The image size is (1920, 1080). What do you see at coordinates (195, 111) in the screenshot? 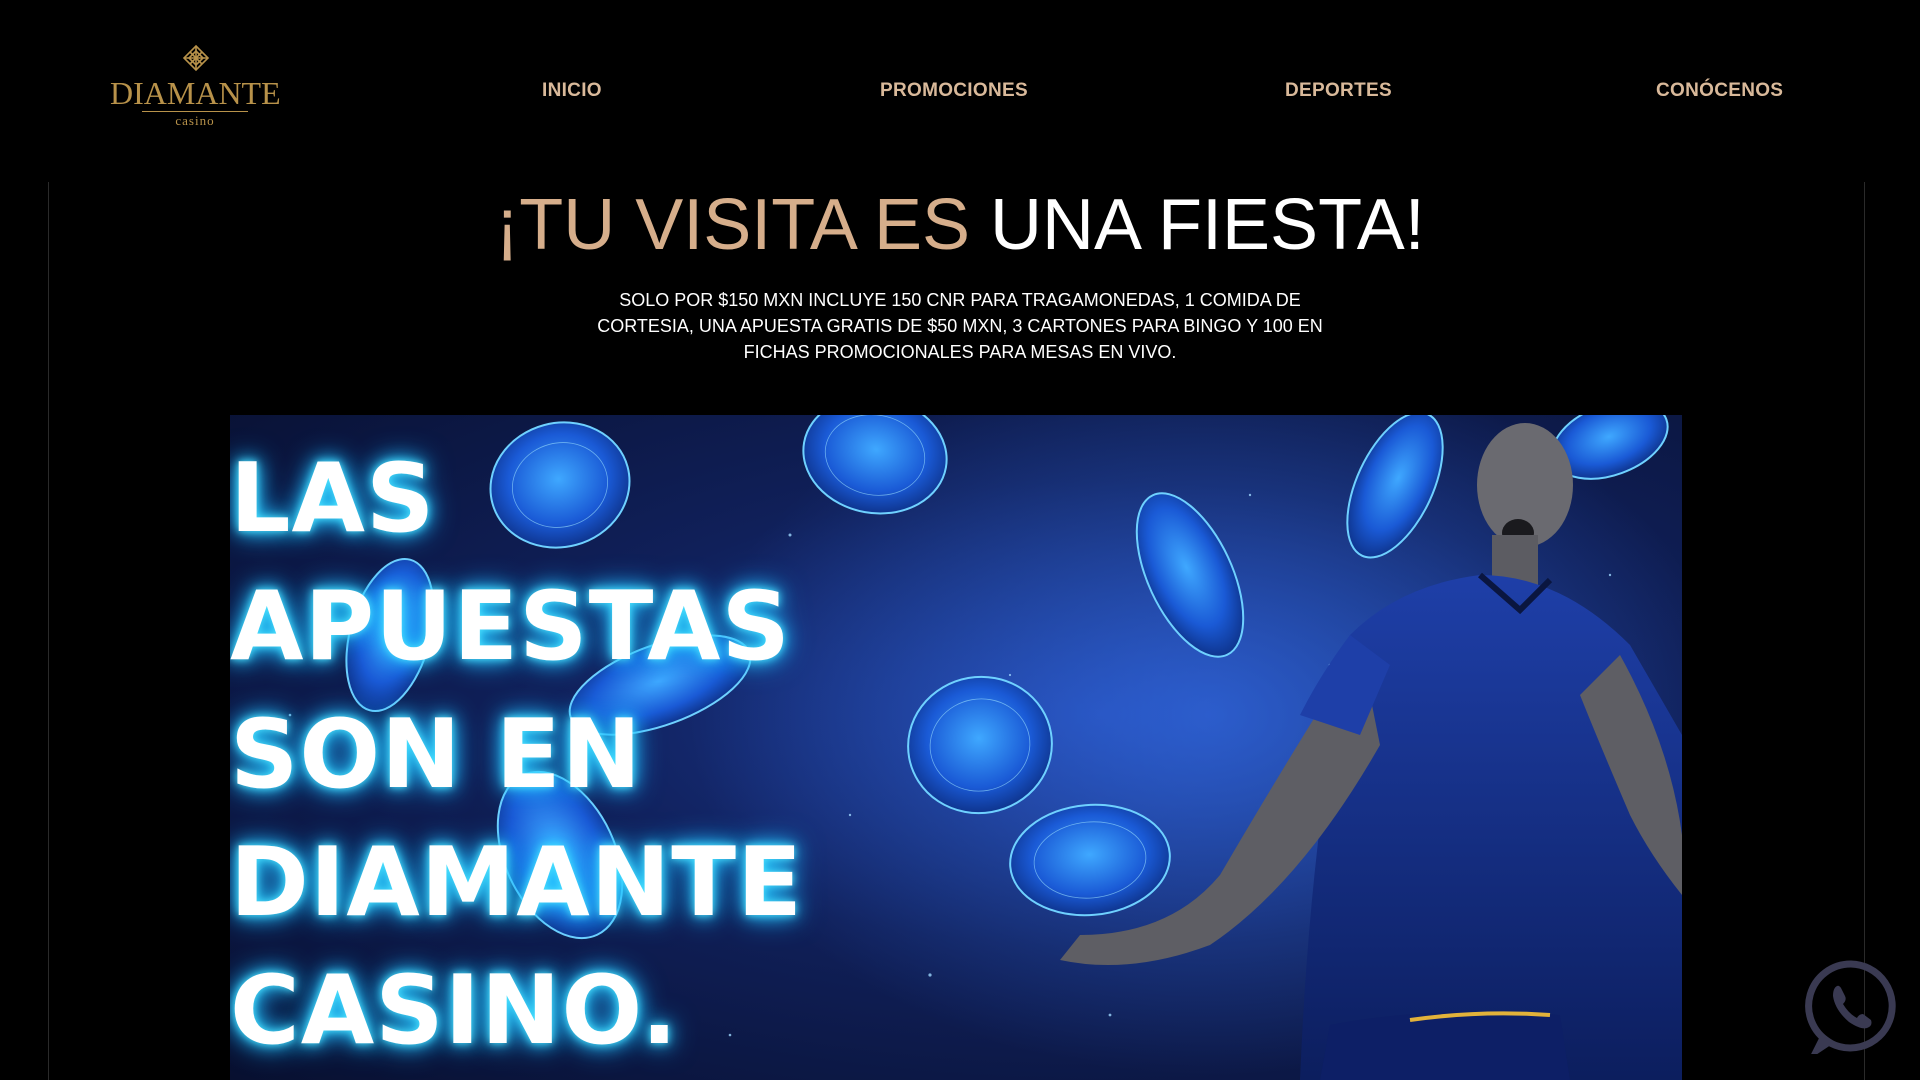
I see `logo-divider` at bounding box center [195, 111].